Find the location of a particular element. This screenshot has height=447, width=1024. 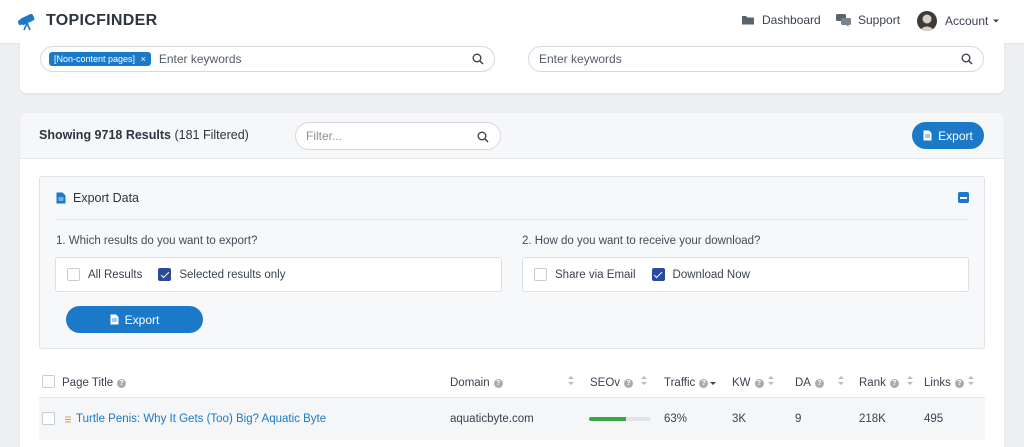

panel-divider is located at coordinates (512, 219).